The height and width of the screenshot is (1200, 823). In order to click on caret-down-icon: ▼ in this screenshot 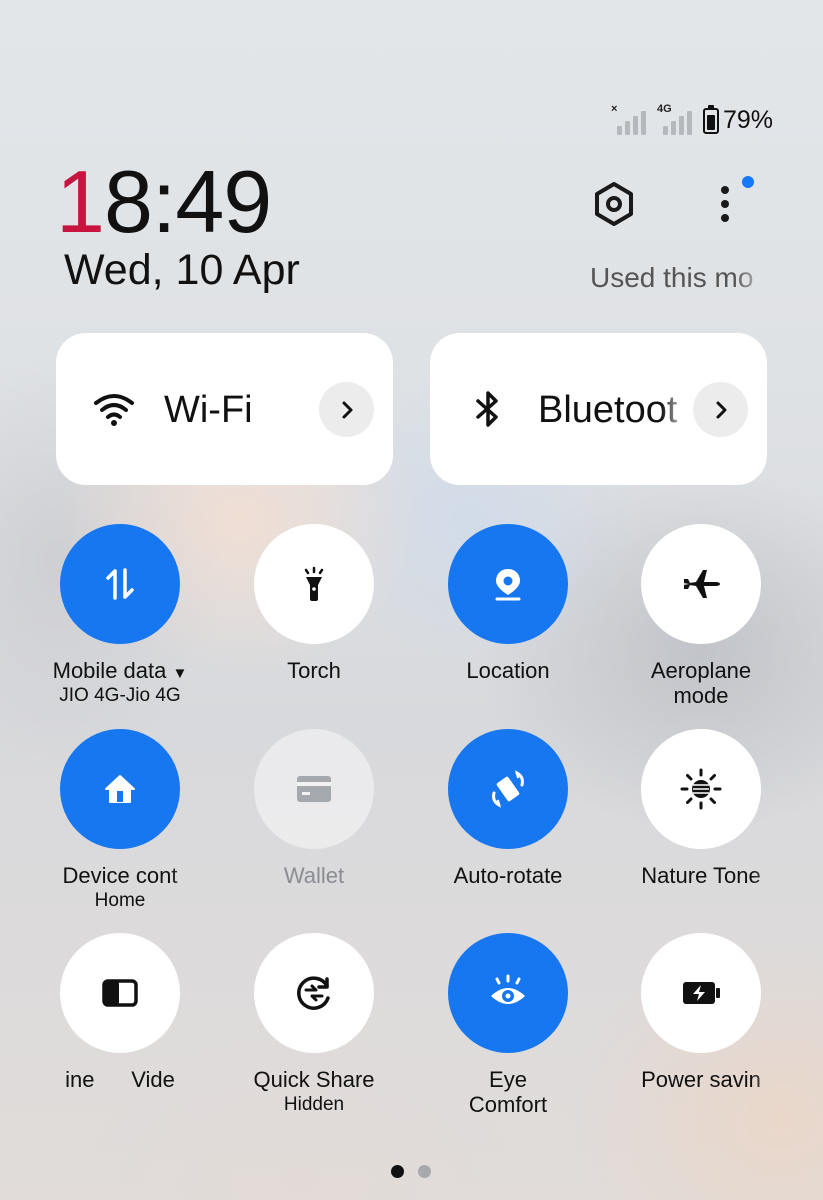, I will do `click(180, 673)`.